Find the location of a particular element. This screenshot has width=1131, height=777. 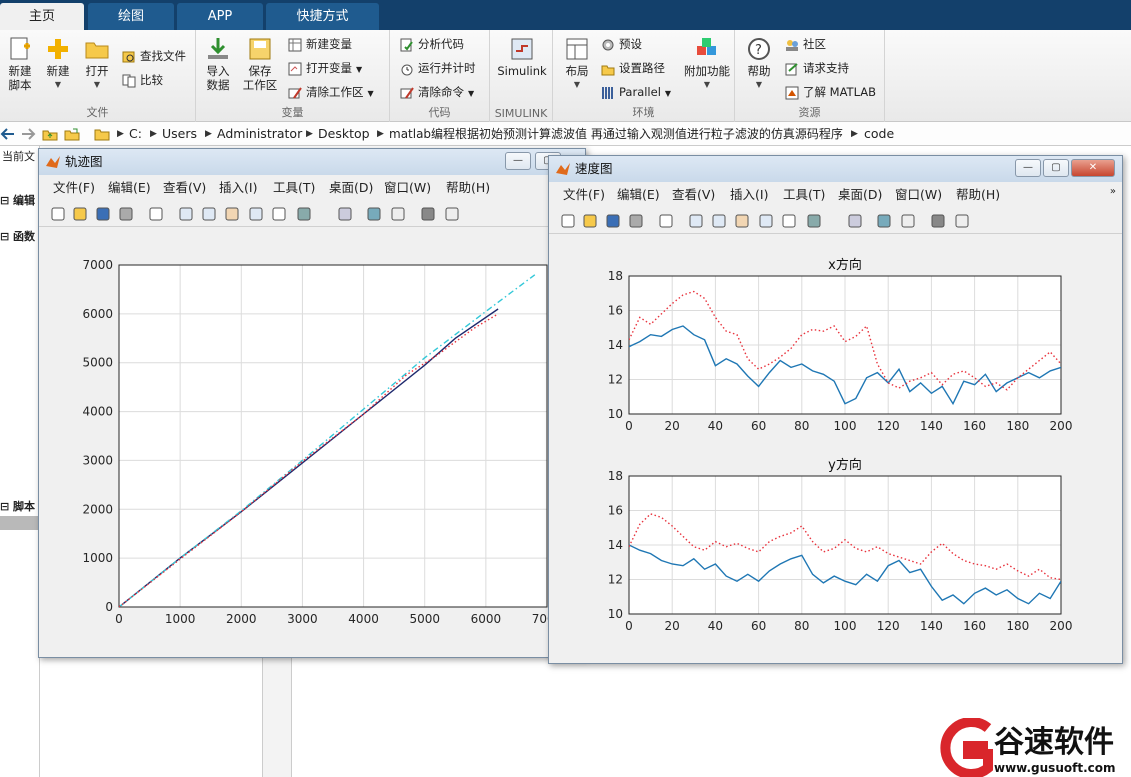

set-path-button: 设置路径 is located at coordinates (633, 68).